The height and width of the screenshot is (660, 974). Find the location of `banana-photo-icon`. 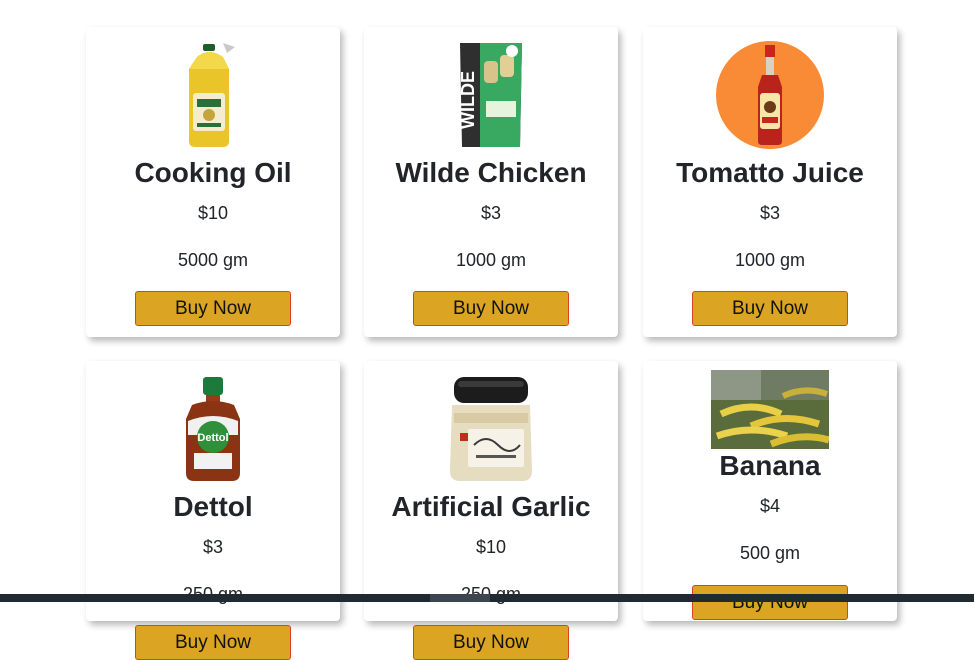

banana-photo-icon is located at coordinates (770, 409).